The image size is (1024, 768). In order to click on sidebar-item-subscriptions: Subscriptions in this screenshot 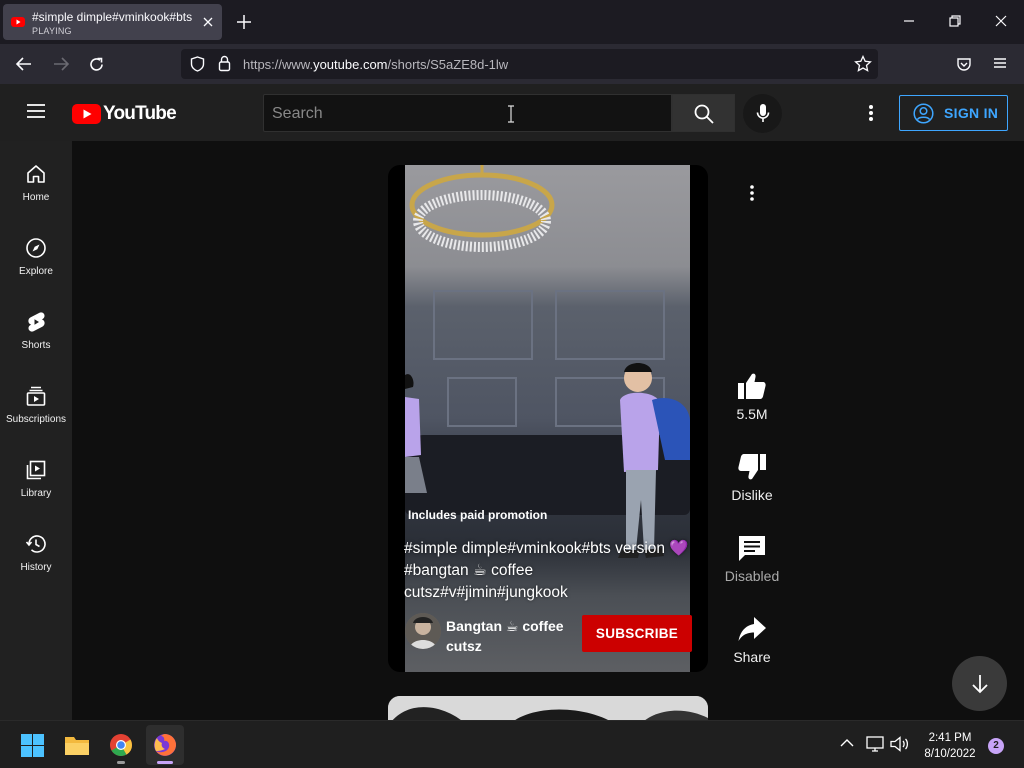, I will do `click(36, 422)`.